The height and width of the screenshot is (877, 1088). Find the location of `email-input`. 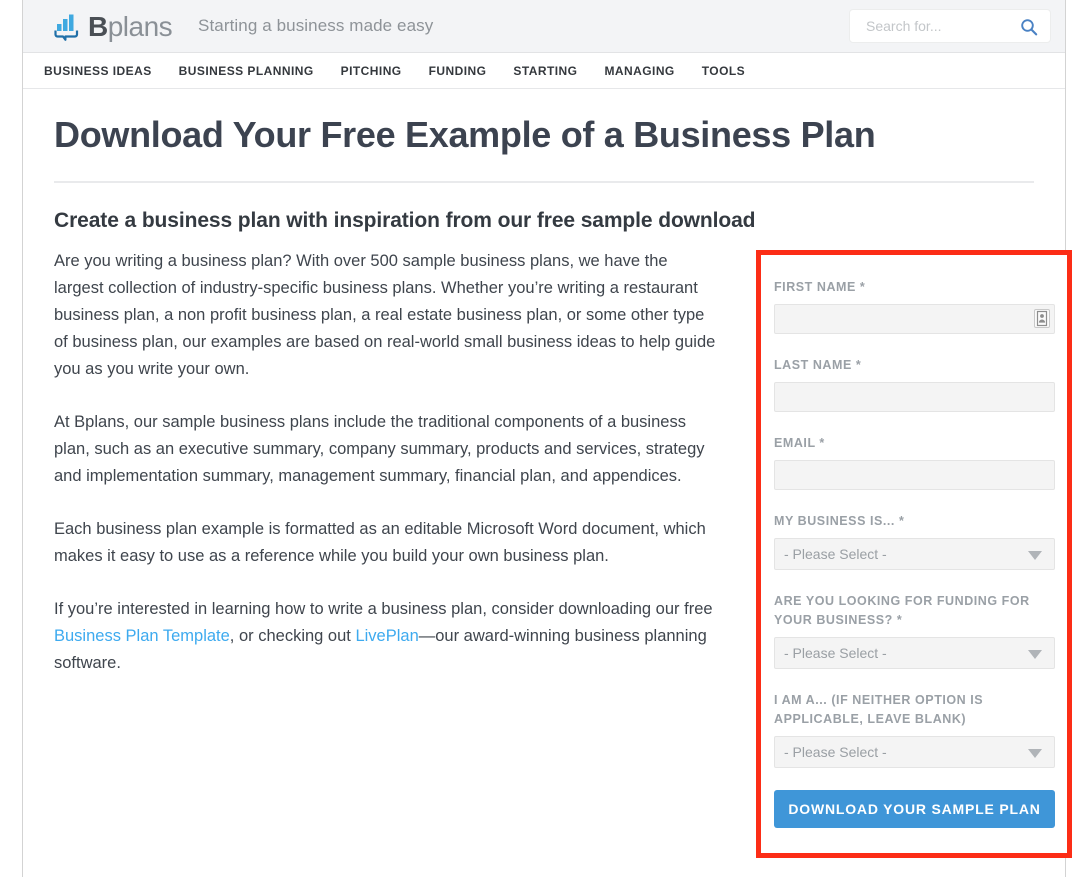

email-input is located at coordinates (914, 475).